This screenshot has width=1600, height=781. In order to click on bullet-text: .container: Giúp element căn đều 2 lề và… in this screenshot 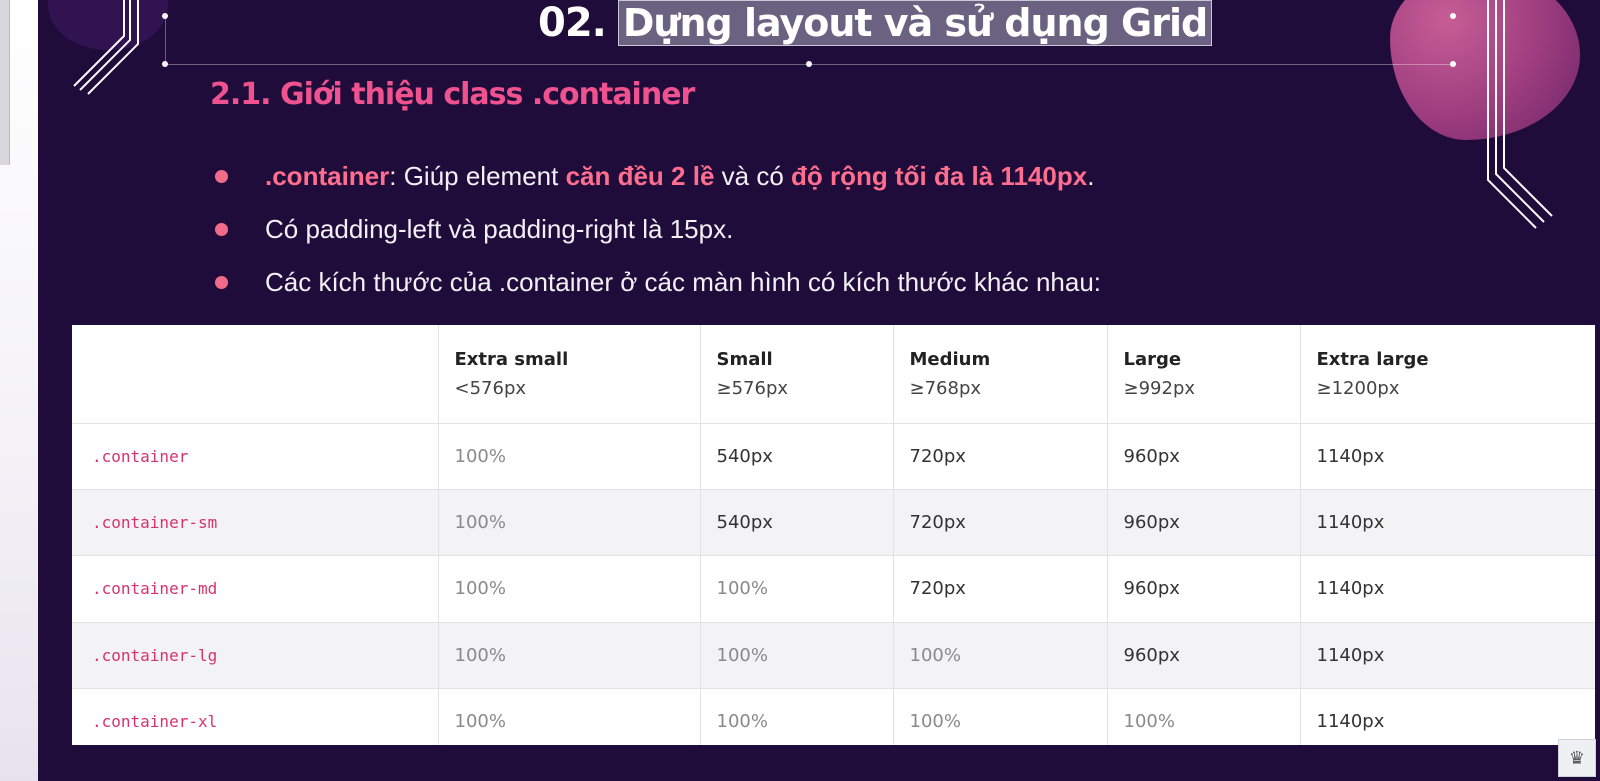, I will do `click(679, 176)`.